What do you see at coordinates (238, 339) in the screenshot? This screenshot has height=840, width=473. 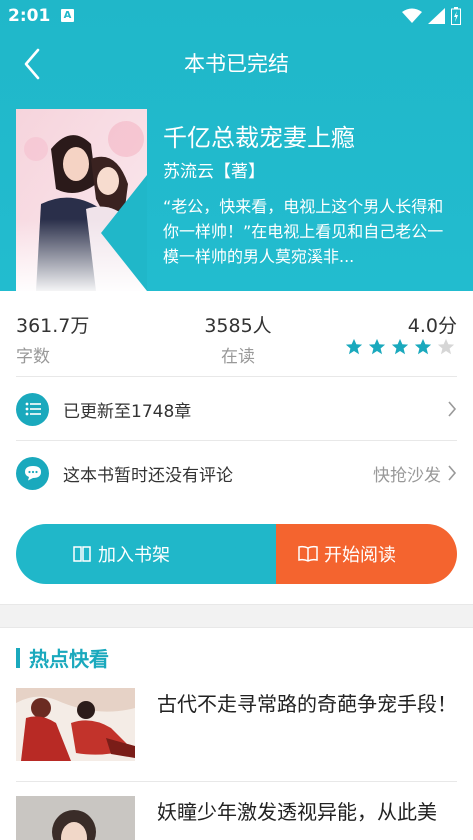 I see `reader-count: 3585人 在读` at bounding box center [238, 339].